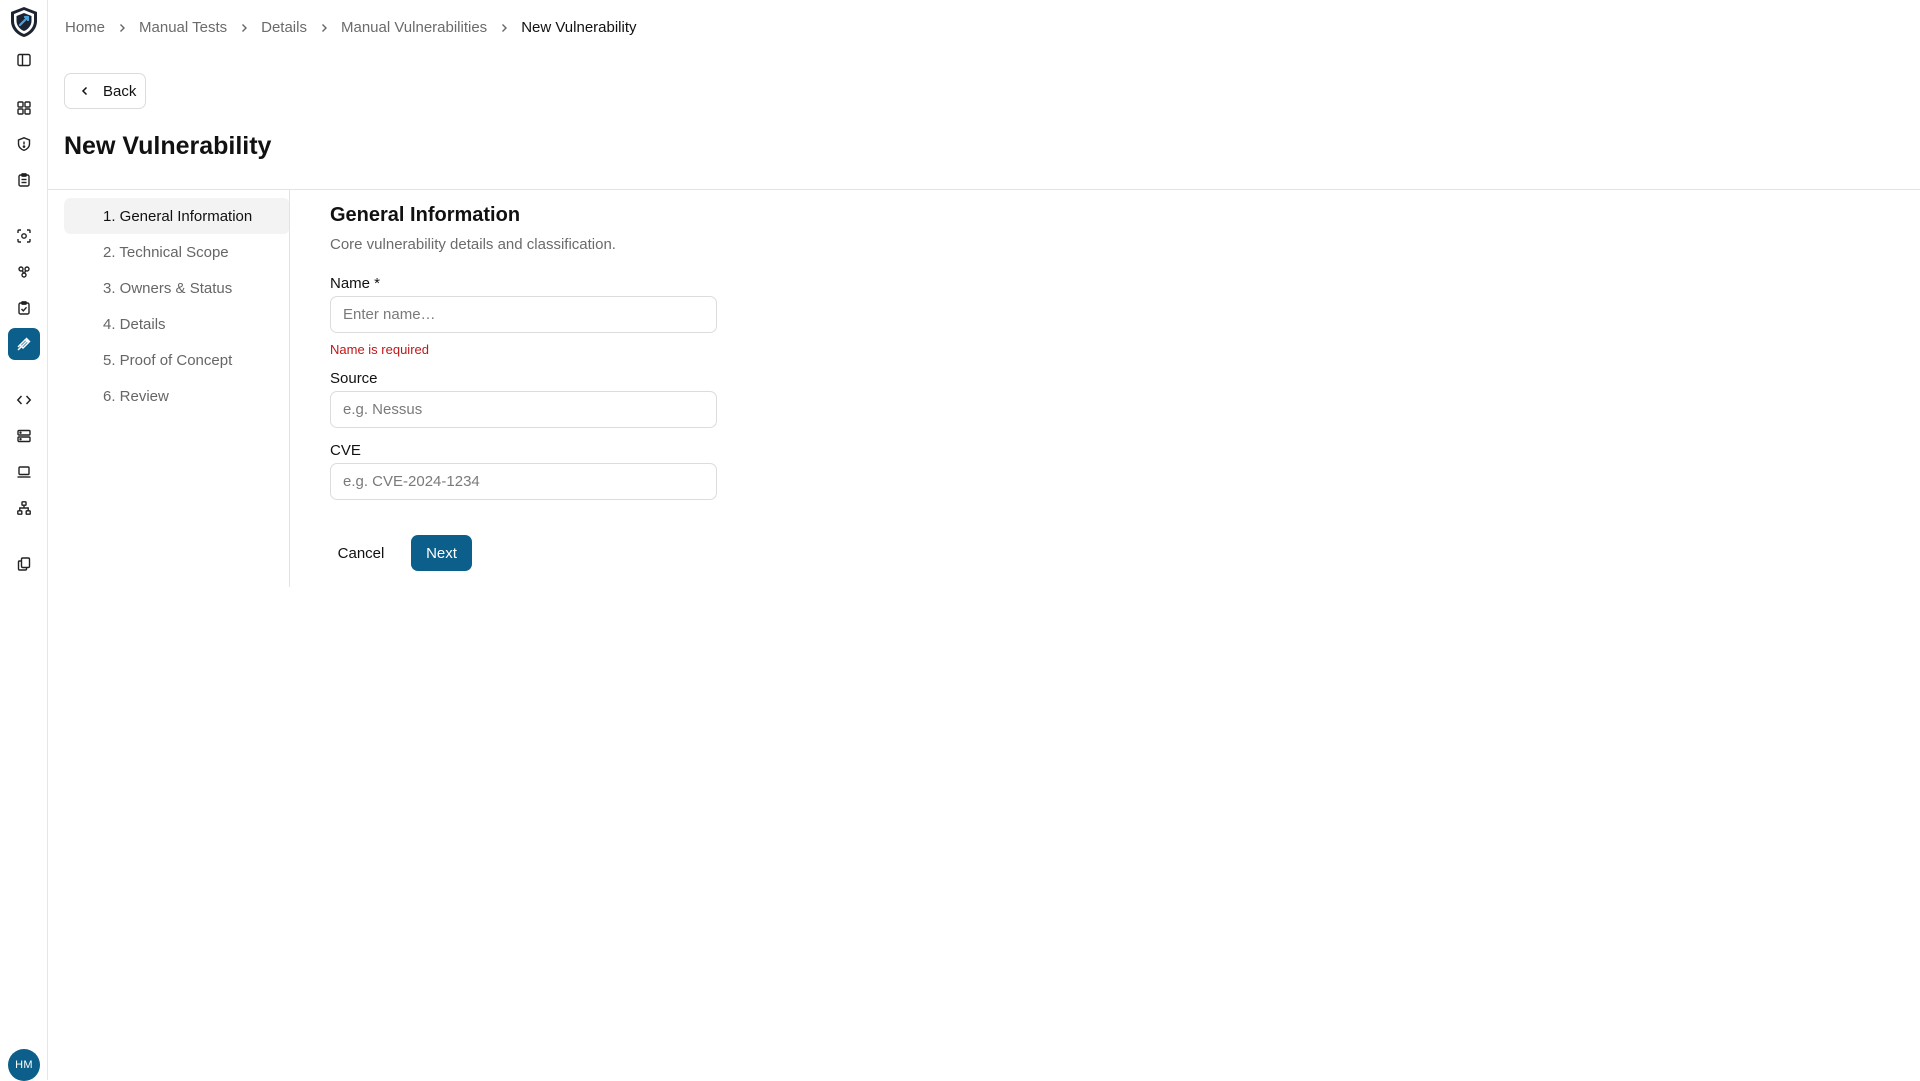 This screenshot has width=1920, height=1081. I want to click on back-button: Back, so click(105, 91).